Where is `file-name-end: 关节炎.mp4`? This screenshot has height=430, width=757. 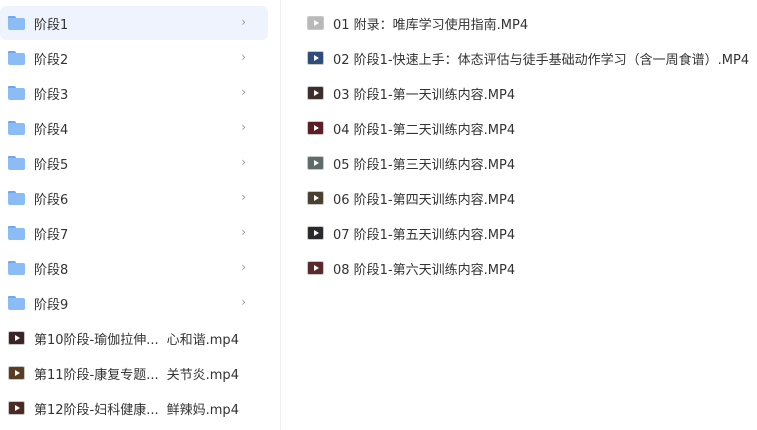
file-name-end: 关节炎.mp4 is located at coordinates (202, 375).